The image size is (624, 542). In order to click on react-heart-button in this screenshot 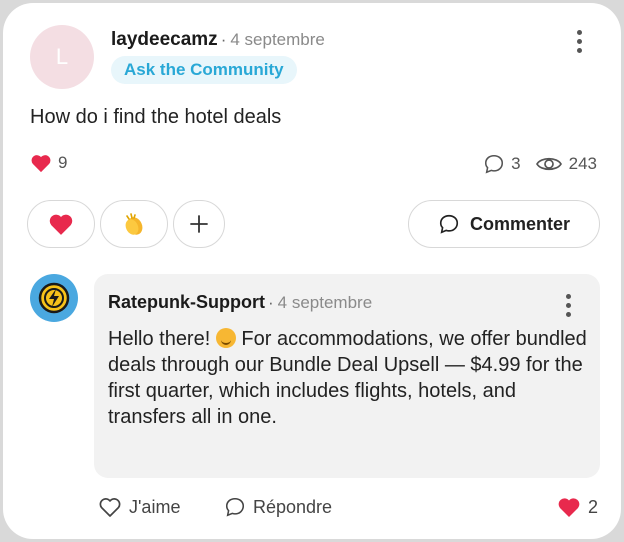, I will do `click(61, 224)`.